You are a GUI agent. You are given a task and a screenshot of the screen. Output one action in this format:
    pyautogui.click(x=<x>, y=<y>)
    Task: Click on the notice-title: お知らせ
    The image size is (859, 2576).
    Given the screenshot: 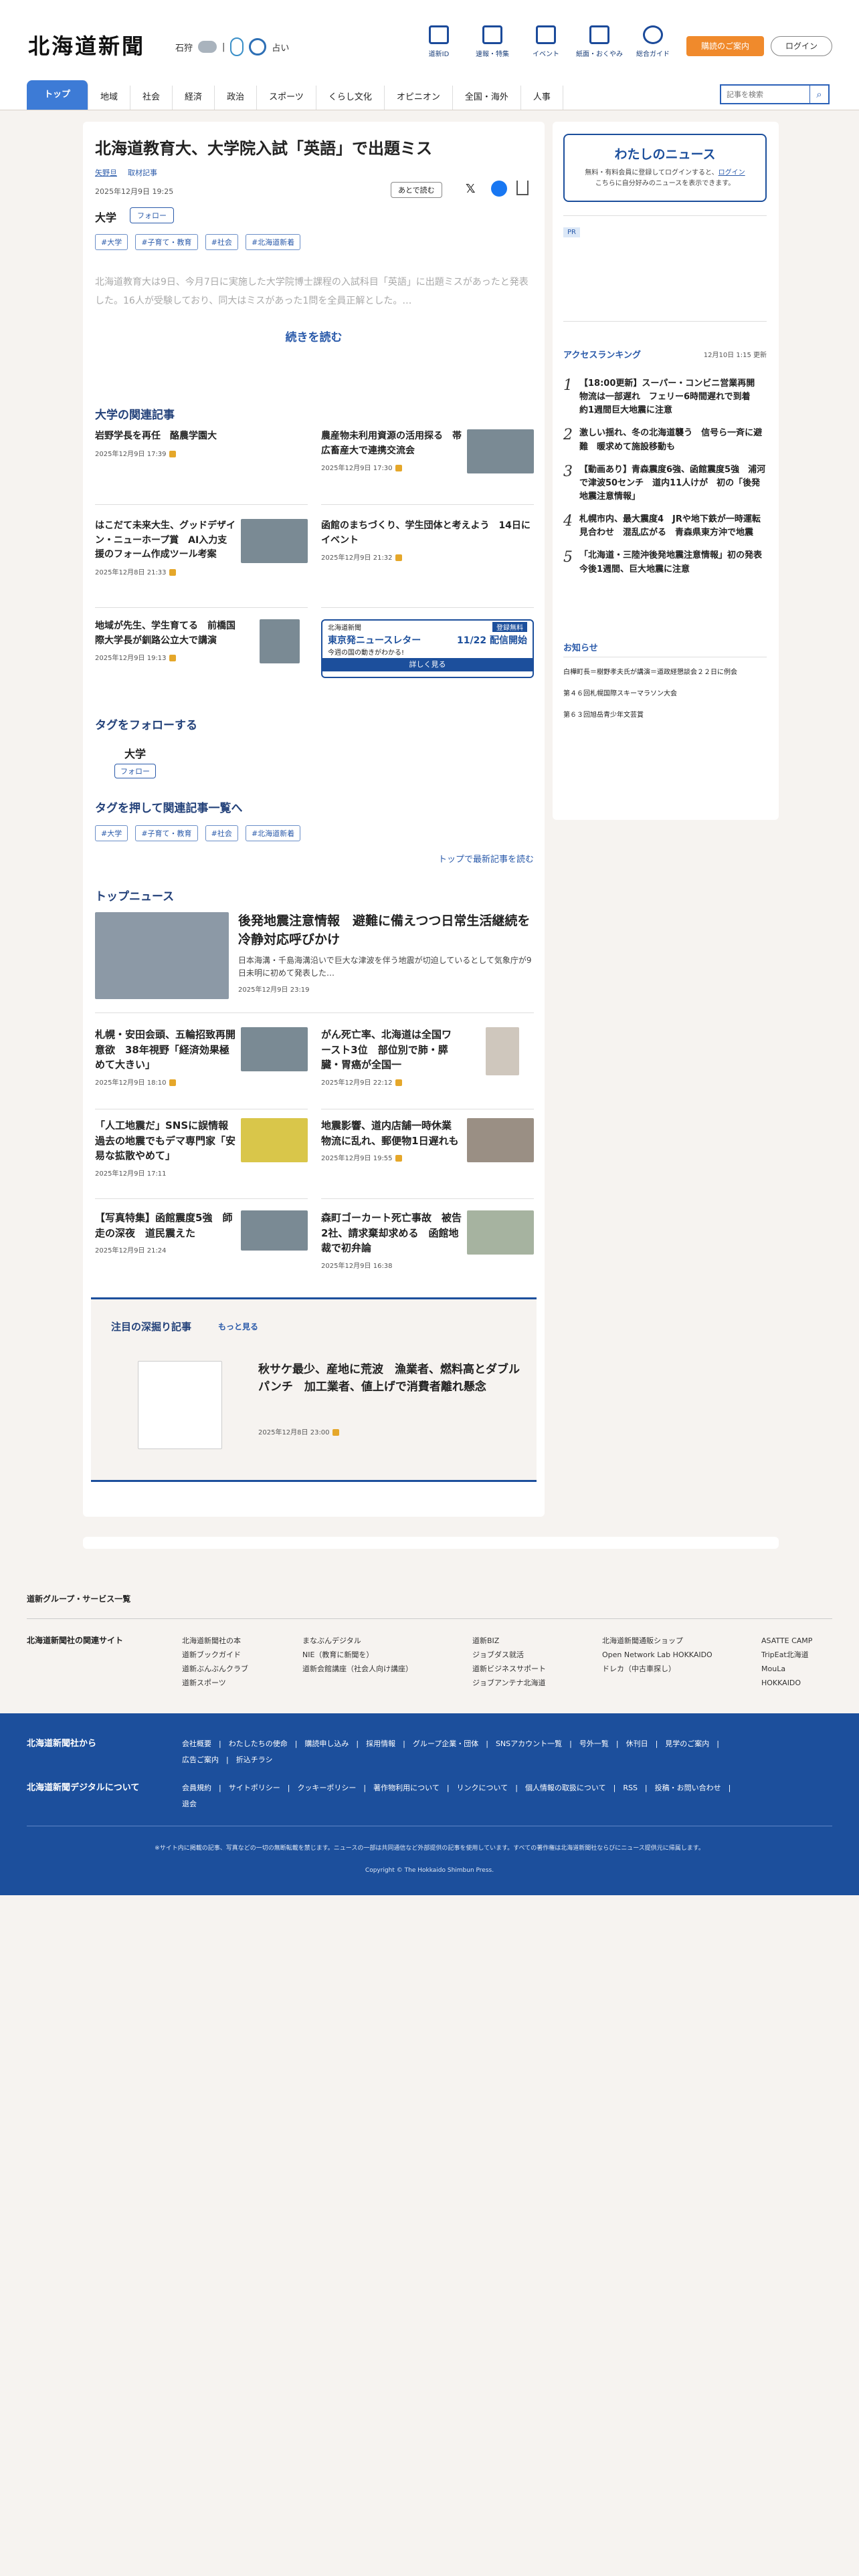 What is the action you would take?
    pyautogui.click(x=580, y=647)
    